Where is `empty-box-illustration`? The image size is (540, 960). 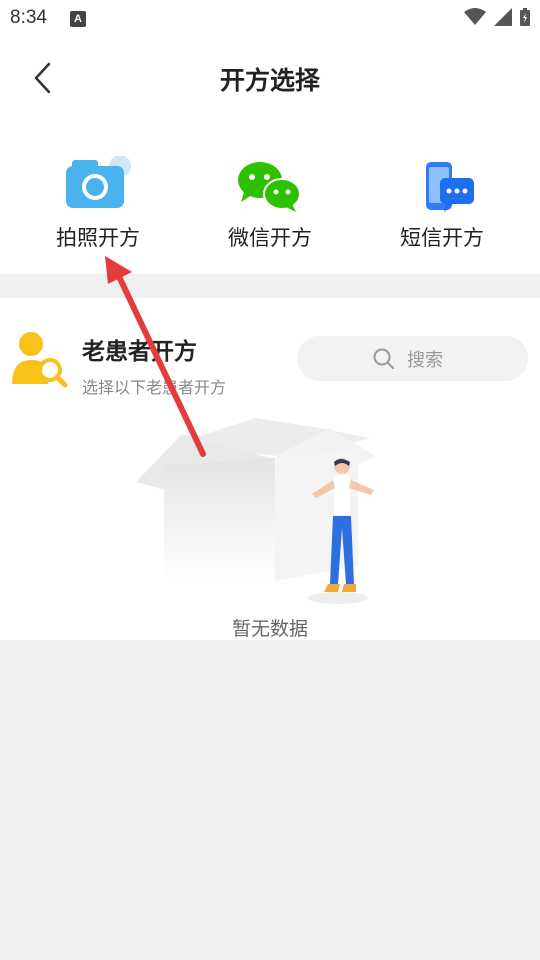
empty-box-illustration is located at coordinates (255, 511).